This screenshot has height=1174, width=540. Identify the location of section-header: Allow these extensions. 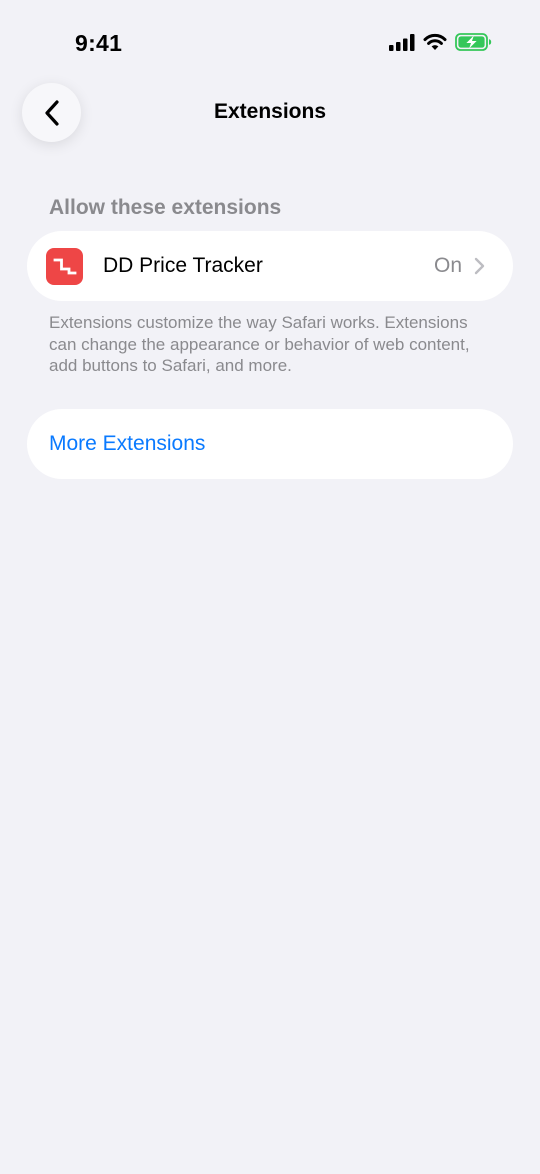
(165, 207).